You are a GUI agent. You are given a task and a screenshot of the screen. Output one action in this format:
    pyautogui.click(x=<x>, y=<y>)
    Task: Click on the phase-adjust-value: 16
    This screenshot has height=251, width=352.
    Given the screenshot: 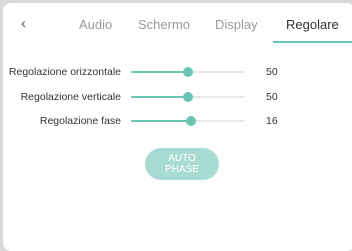 What is the action you would take?
    pyautogui.click(x=272, y=121)
    